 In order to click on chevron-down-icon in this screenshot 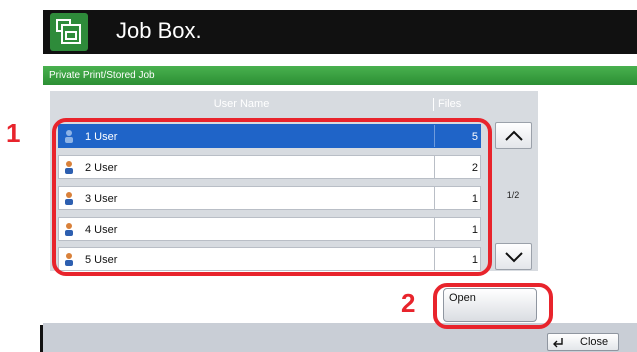, I will do `click(514, 257)`.